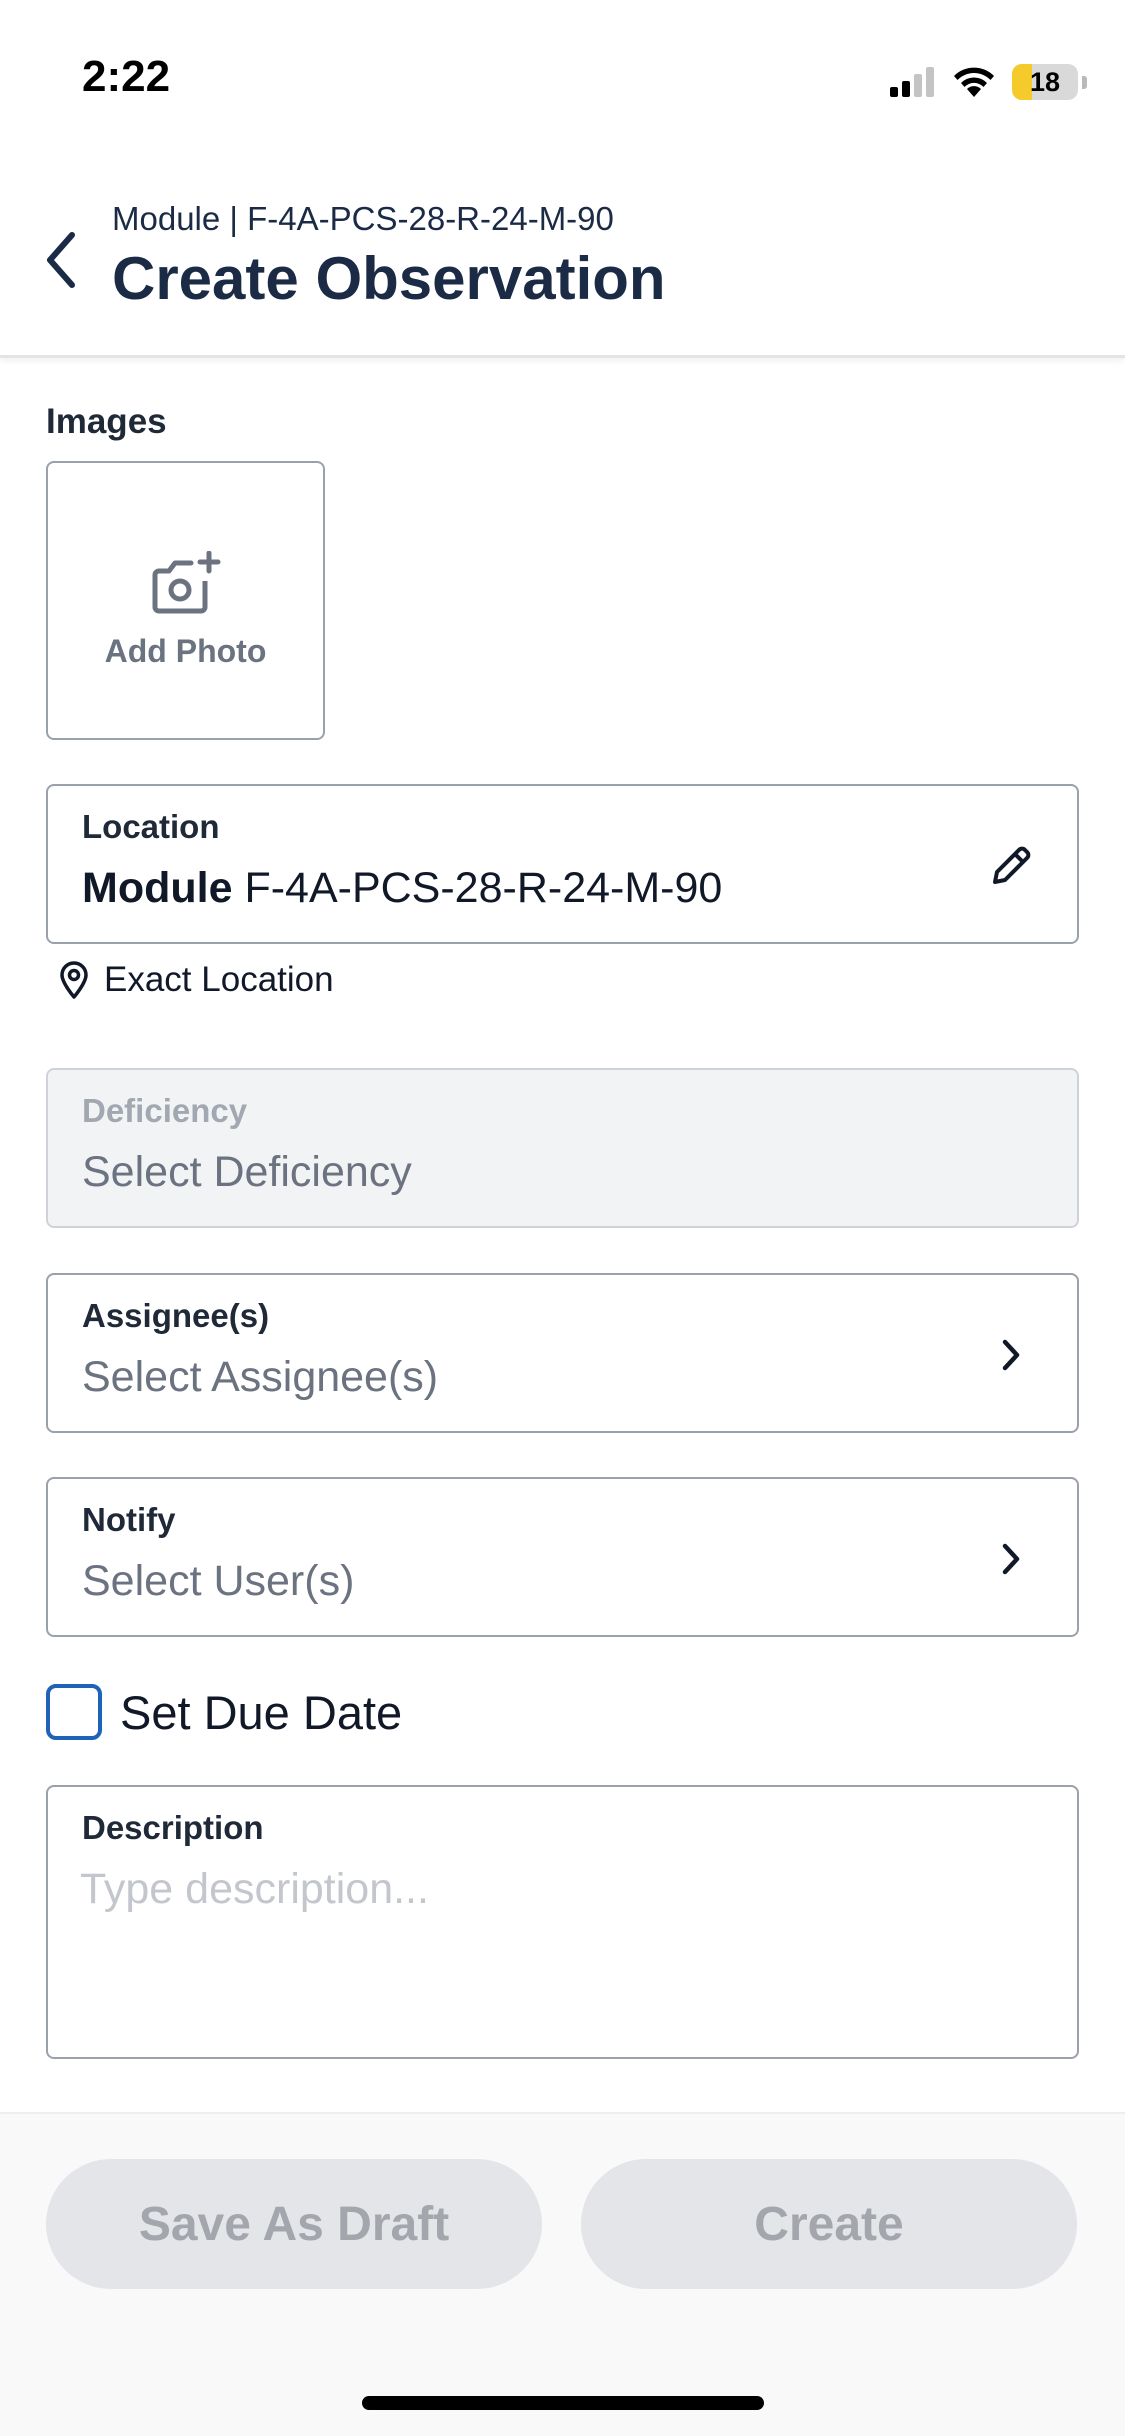 The width and height of the screenshot is (1125, 2436). What do you see at coordinates (974, 82) in the screenshot?
I see `wifi-icon` at bounding box center [974, 82].